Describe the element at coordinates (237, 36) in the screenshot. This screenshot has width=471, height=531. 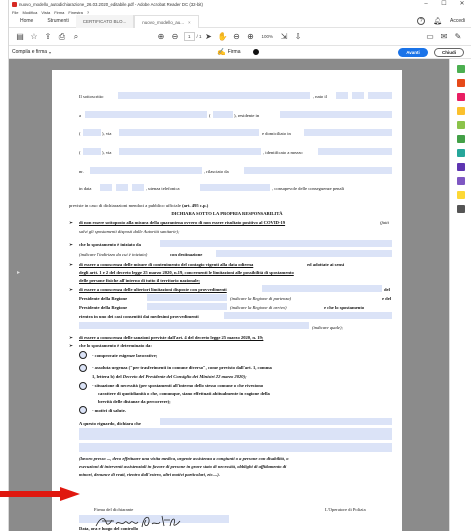
I see `zoom-out-icon: ⊖` at that location.